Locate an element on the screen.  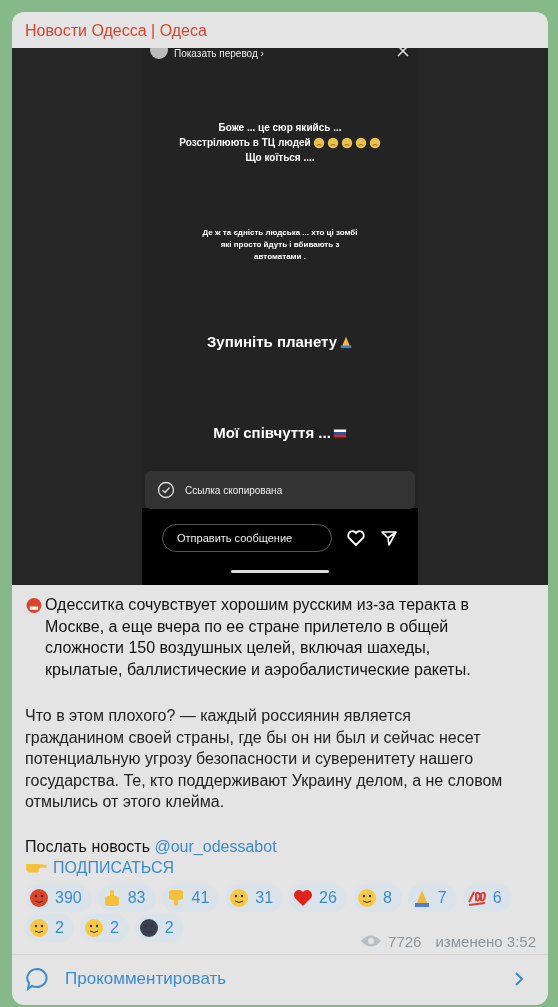
edited-time: изменено 3:52 is located at coordinates (485, 941).